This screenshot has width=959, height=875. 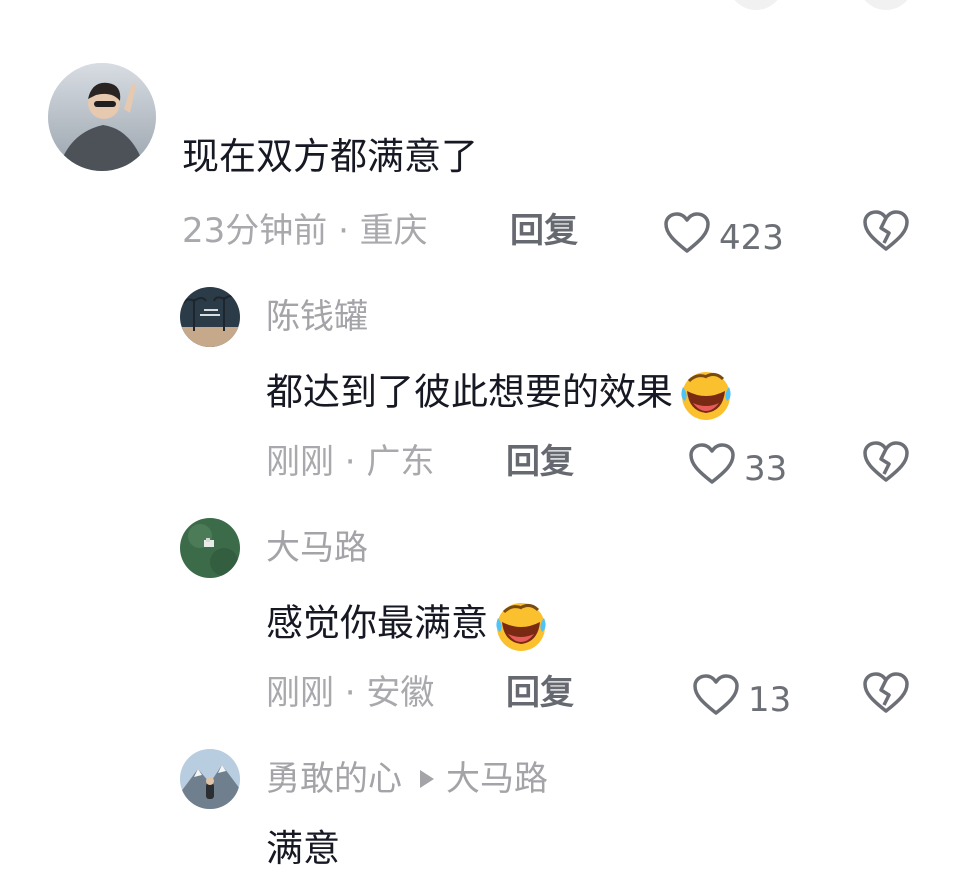 What do you see at coordinates (756, 5) in the screenshot?
I see `top-action-circle-left` at bounding box center [756, 5].